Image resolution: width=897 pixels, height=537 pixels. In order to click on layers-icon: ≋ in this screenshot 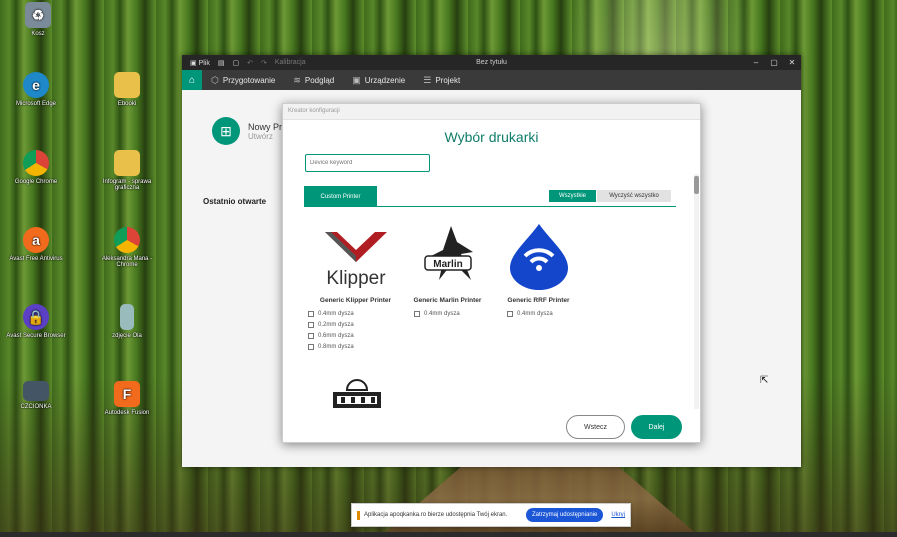, I will do `click(297, 79)`.